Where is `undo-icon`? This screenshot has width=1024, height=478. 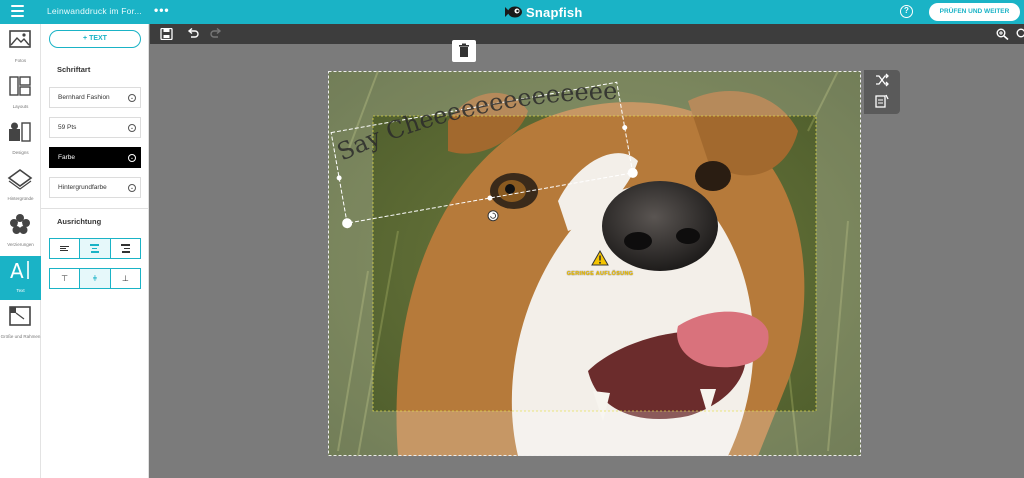 undo-icon is located at coordinates (192, 34).